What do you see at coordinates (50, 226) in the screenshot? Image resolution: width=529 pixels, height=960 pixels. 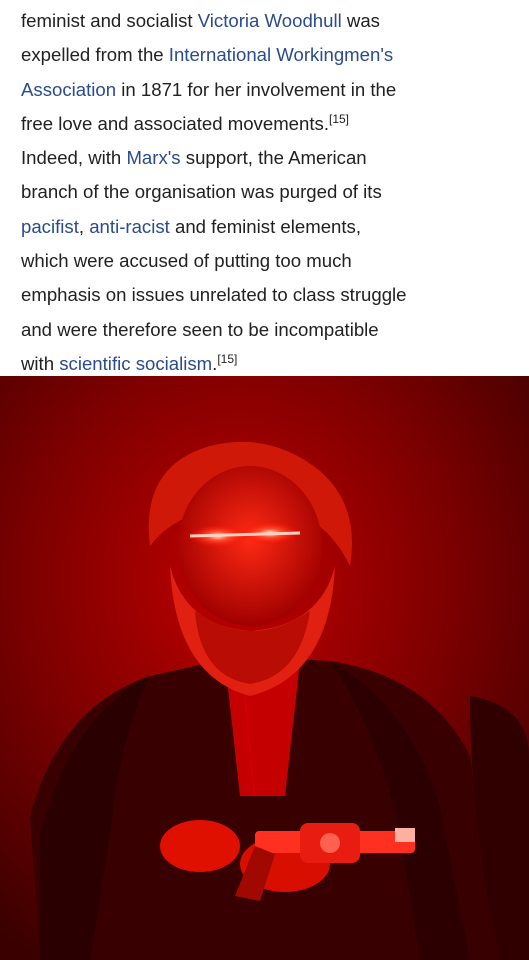 I see `wiki-link: pacifist` at bounding box center [50, 226].